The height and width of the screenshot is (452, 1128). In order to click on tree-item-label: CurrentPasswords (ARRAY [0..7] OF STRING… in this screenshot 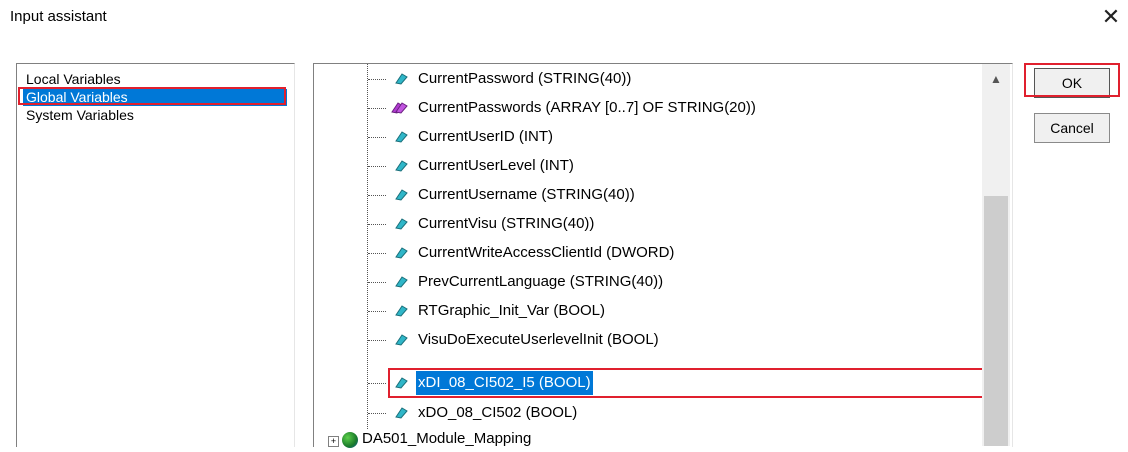, I will do `click(587, 107)`.